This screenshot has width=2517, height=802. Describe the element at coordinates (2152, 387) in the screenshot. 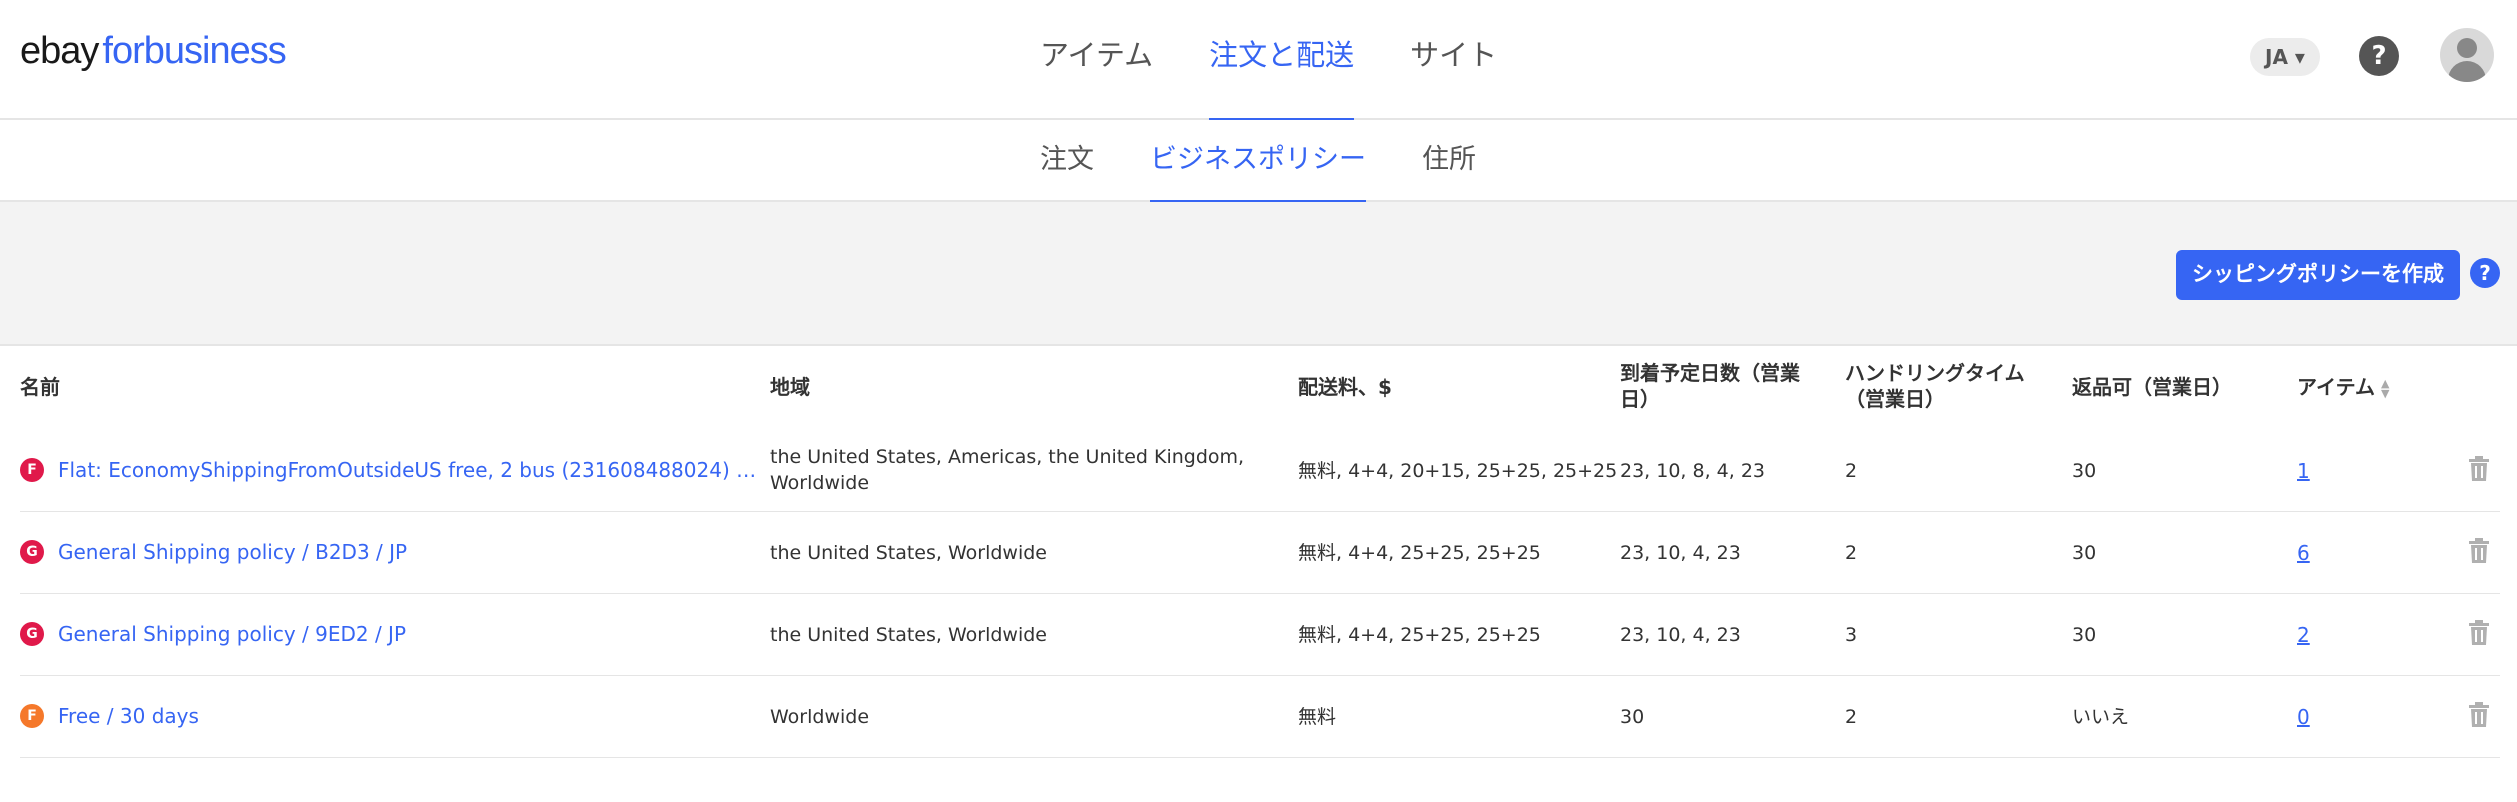

I see `column-header-returns: 返品可（営業日）` at that location.